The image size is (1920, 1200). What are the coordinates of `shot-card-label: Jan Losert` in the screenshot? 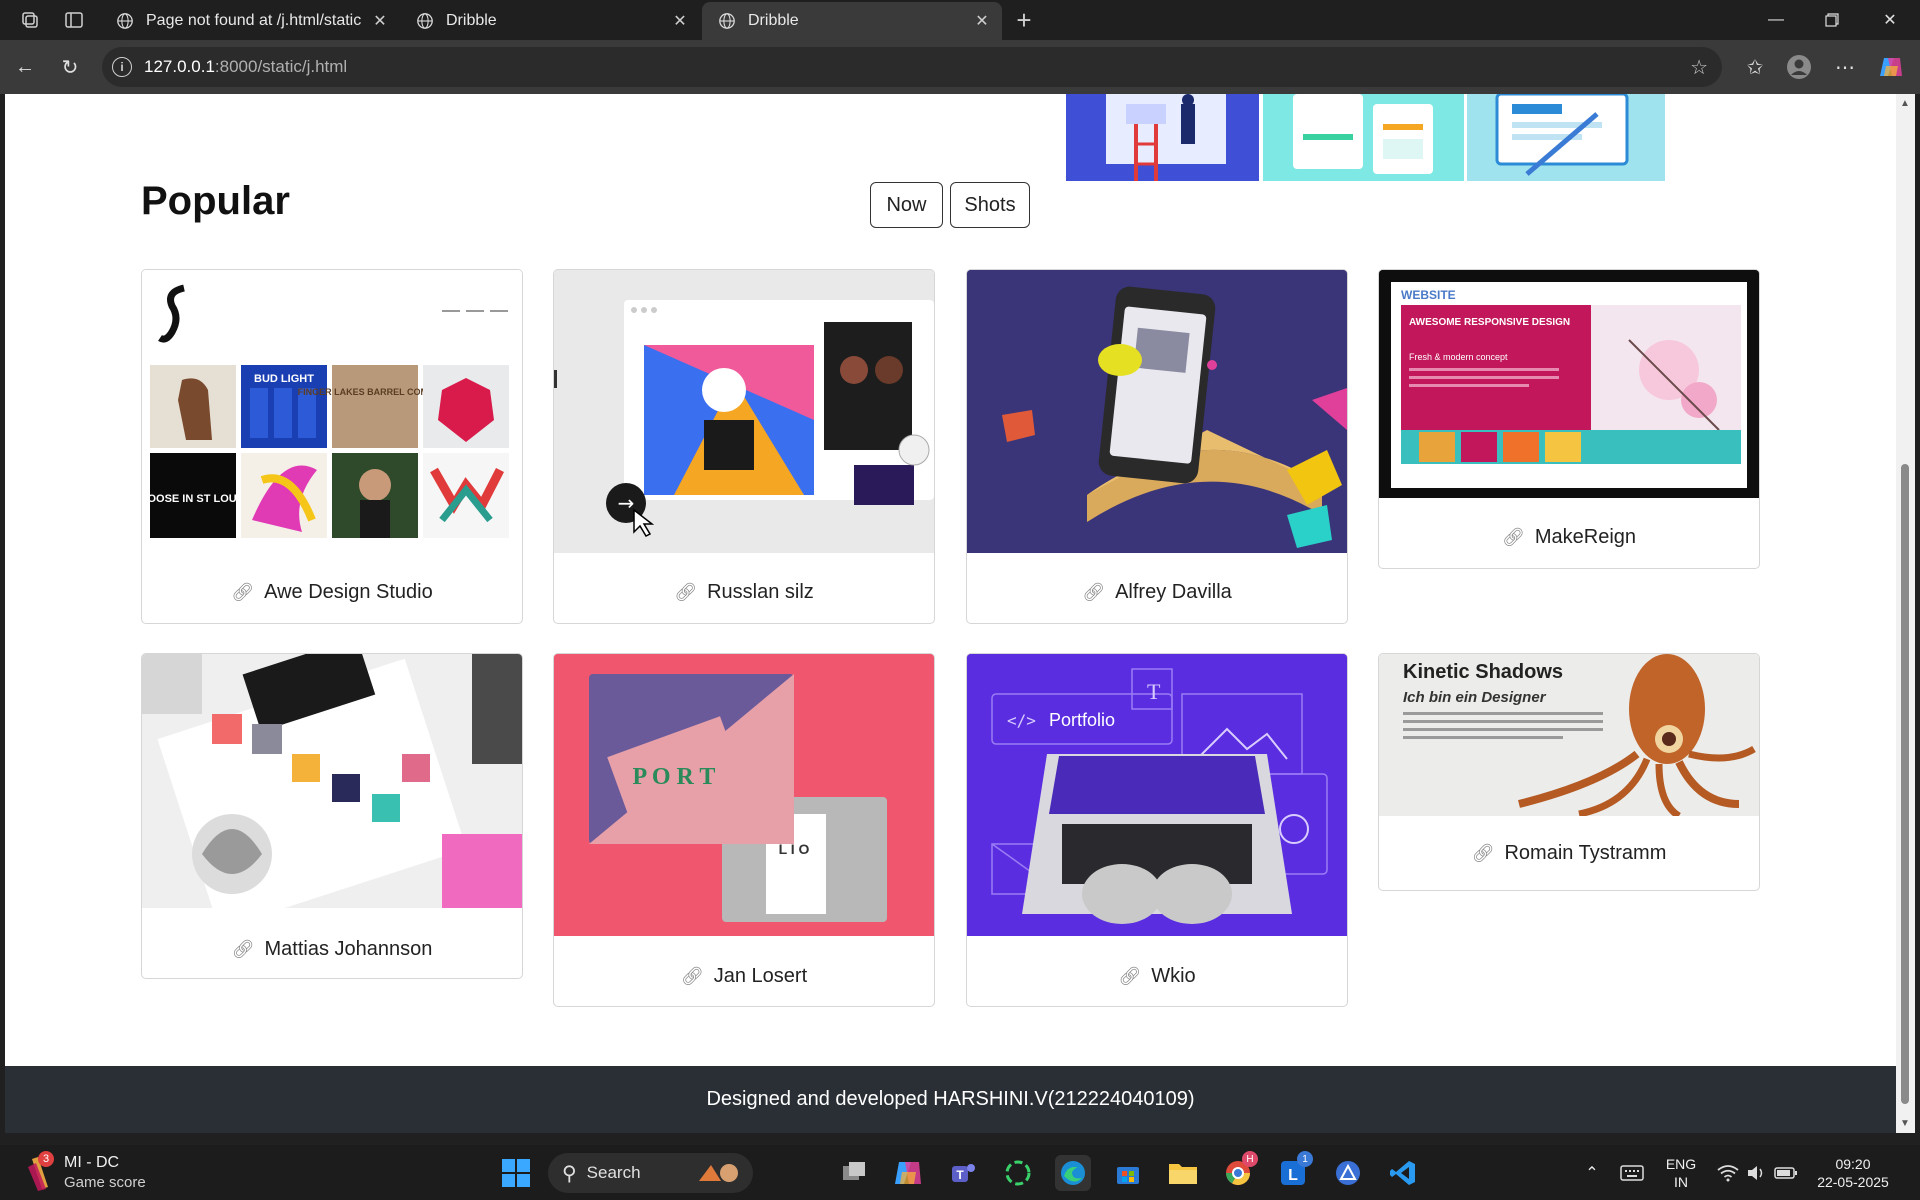 It's located at (760, 975).